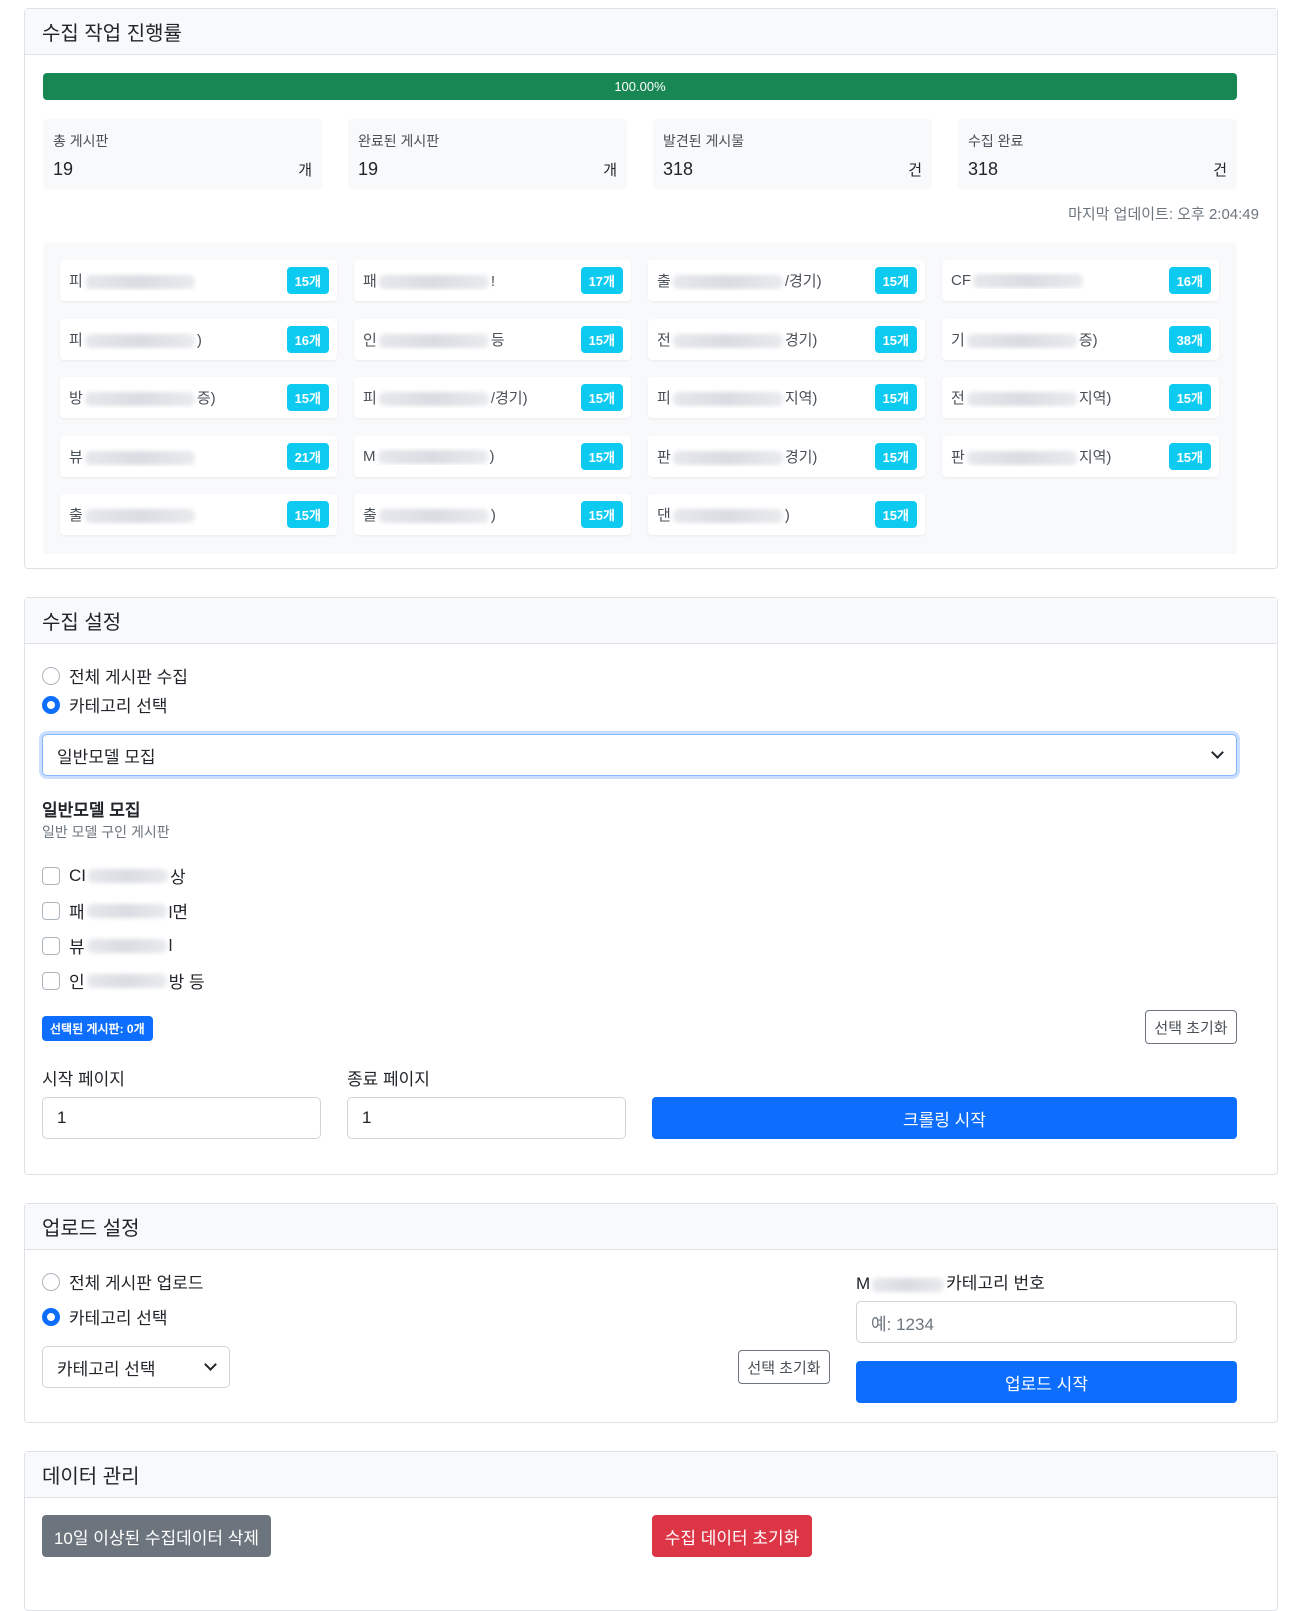 The width and height of the screenshot is (1300, 1611). Describe the element at coordinates (792, 154) in the screenshot. I see `stat-found-posts: 발견된 게시물 318 건` at that location.